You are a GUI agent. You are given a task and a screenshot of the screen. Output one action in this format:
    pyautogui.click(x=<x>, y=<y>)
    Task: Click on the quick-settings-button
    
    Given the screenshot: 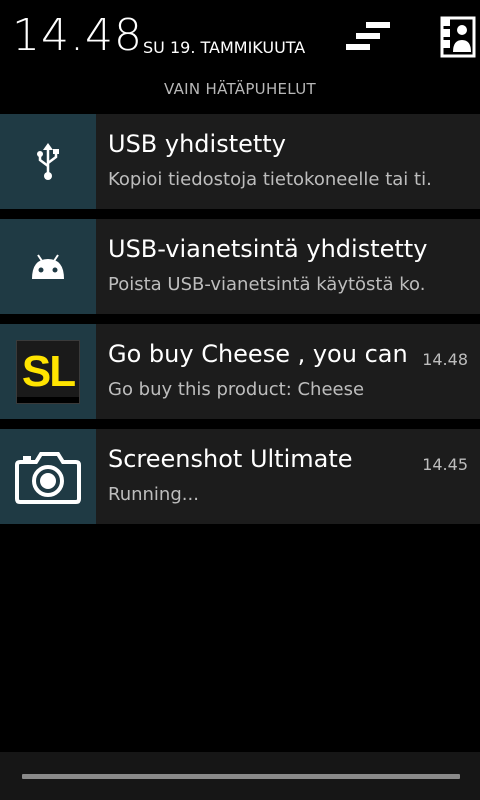 What is the action you would take?
    pyautogui.click(x=456, y=38)
    